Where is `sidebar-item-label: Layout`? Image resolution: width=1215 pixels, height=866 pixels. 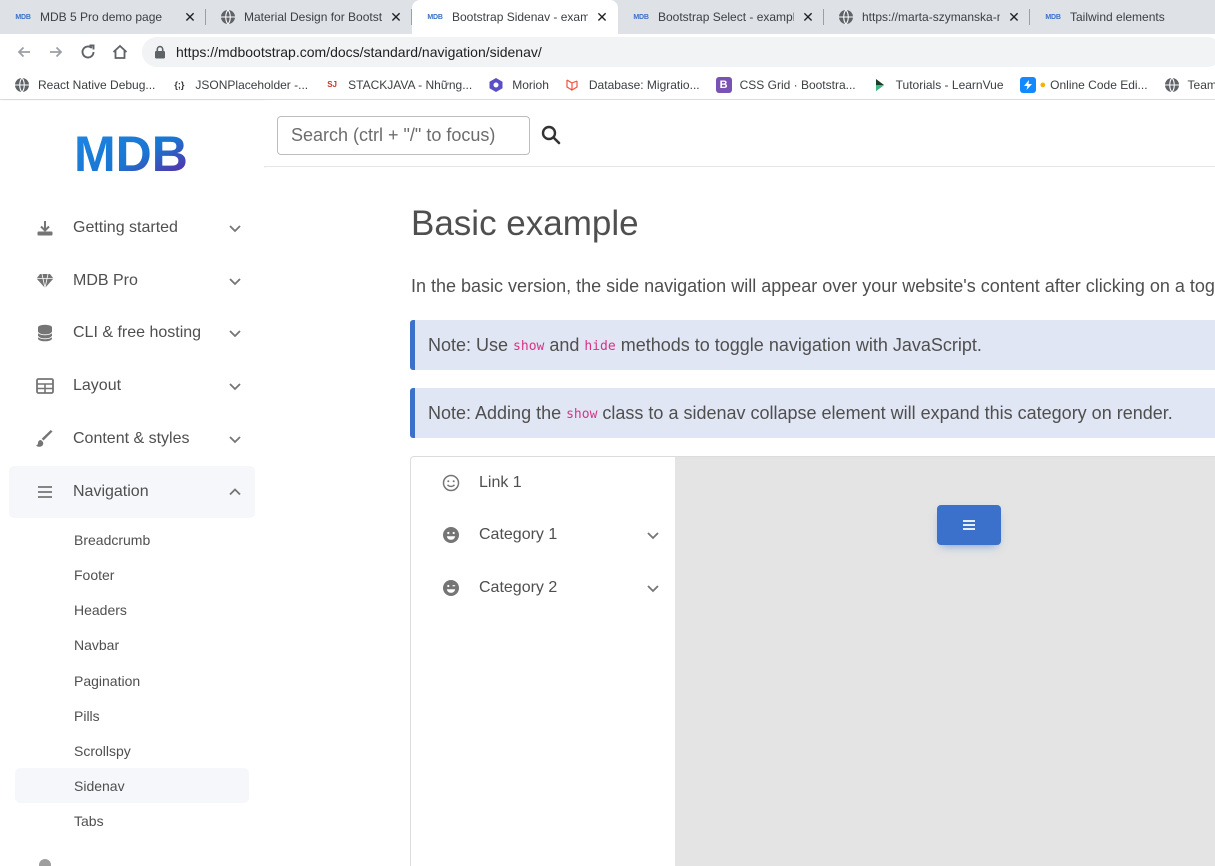
sidebar-item-label: Layout is located at coordinates (97, 385).